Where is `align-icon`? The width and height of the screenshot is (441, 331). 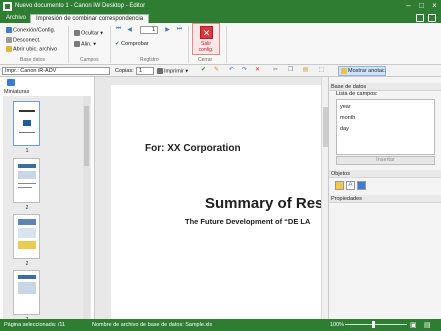
align-icon is located at coordinates (77, 44).